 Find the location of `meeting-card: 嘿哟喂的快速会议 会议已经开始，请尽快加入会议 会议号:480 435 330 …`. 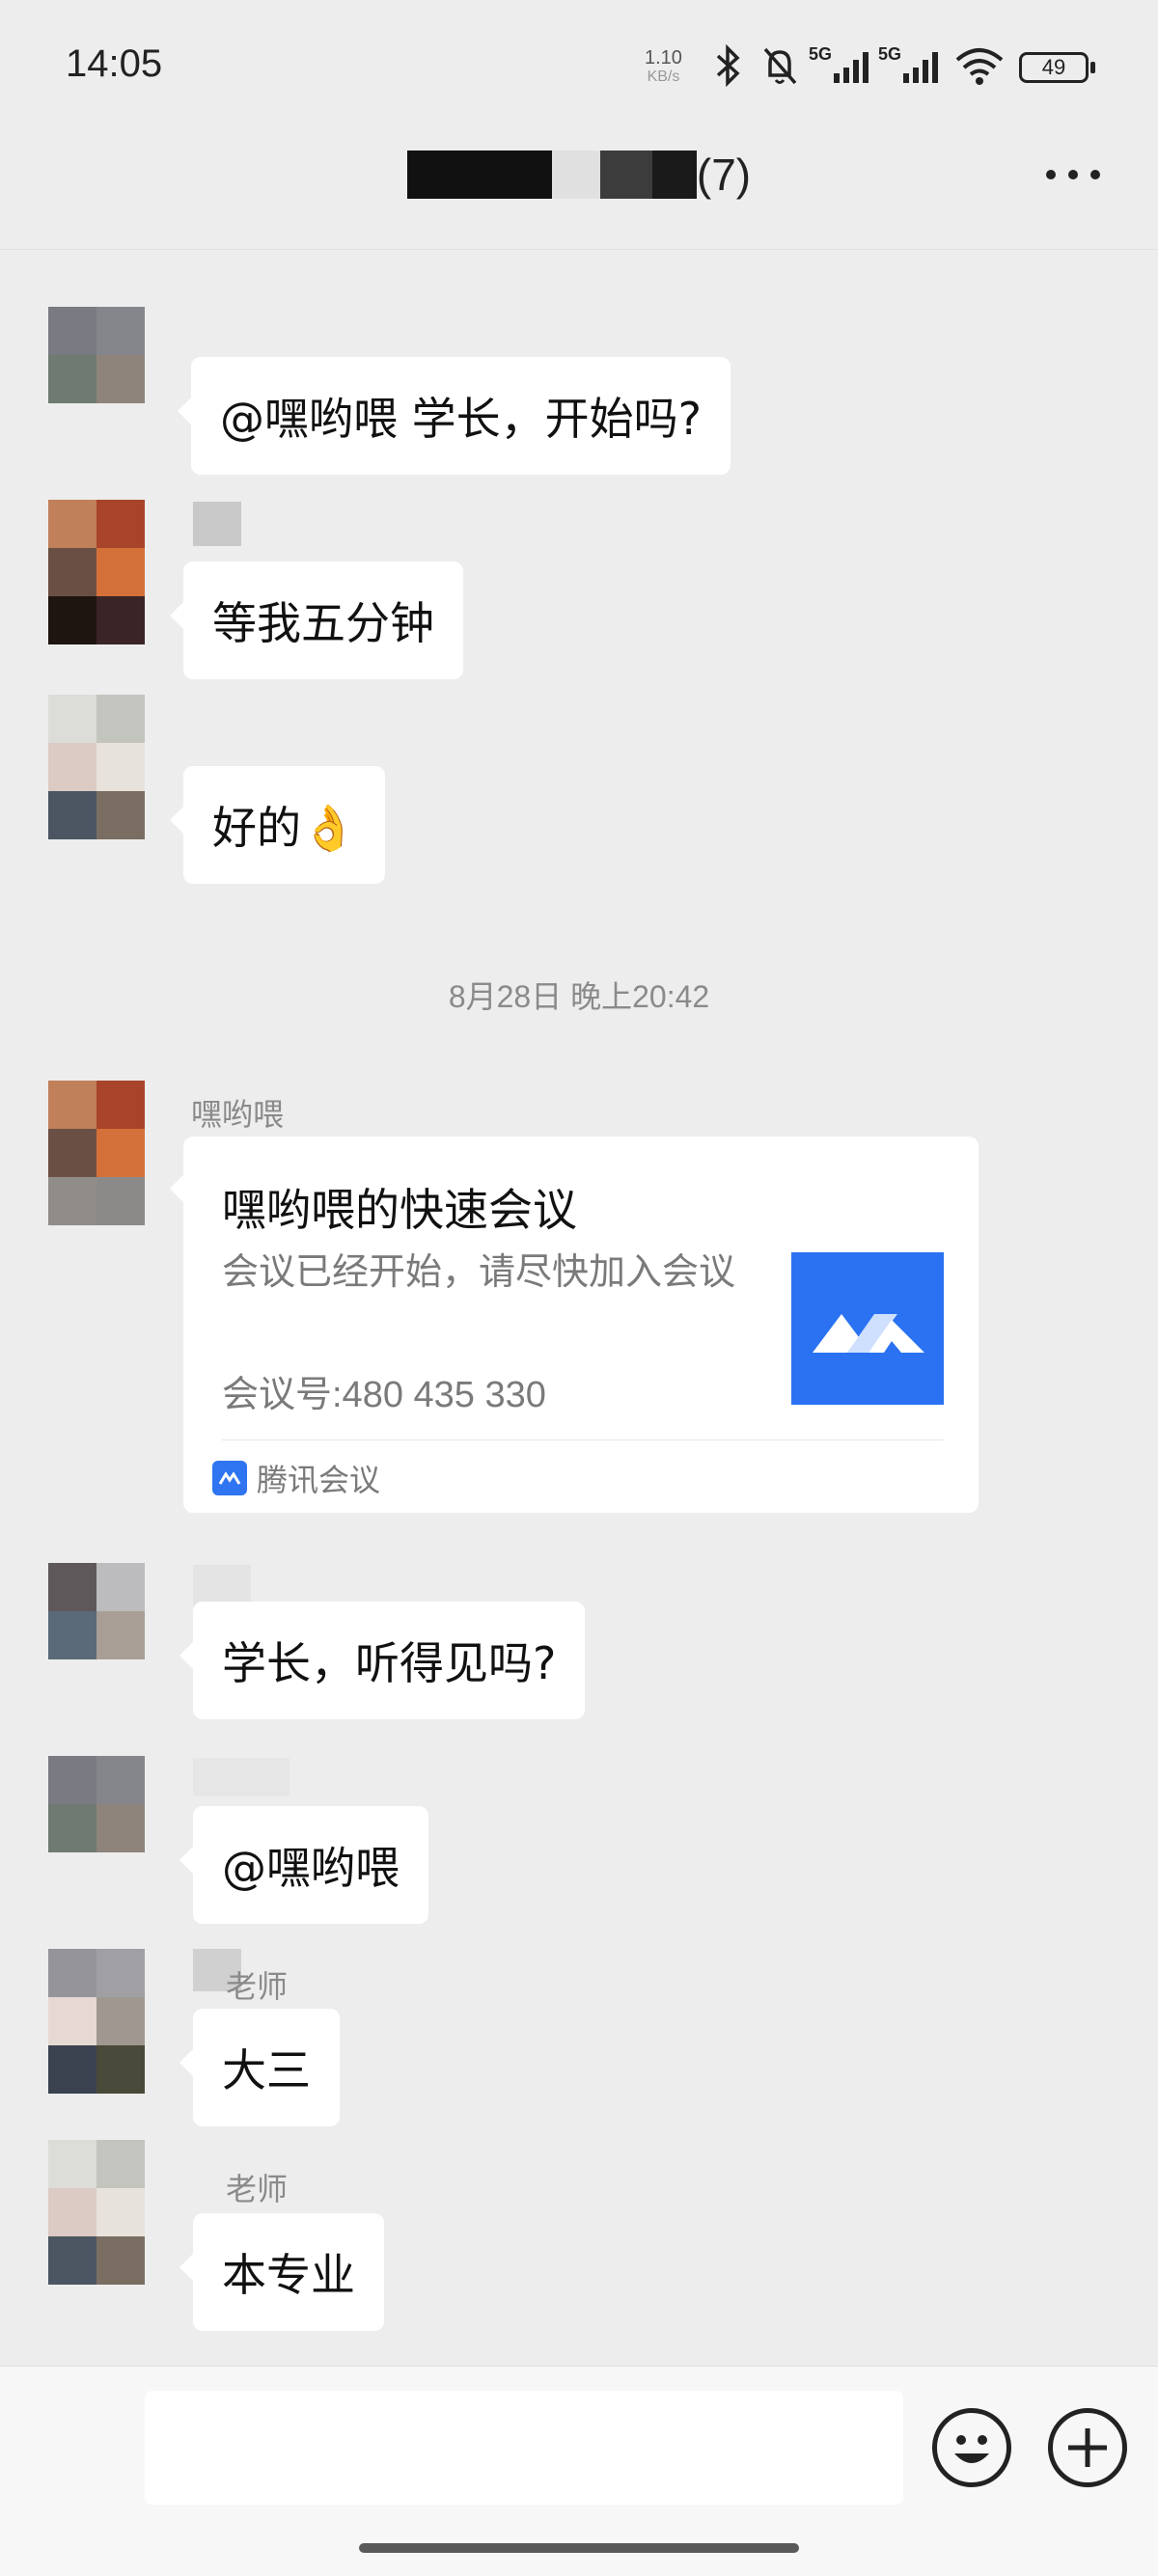

meeting-card: 嘿哟喂的快速会议 会议已经开始，请尽快加入会议 会议号:480 435 330 … is located at coordinates (574, 1325).